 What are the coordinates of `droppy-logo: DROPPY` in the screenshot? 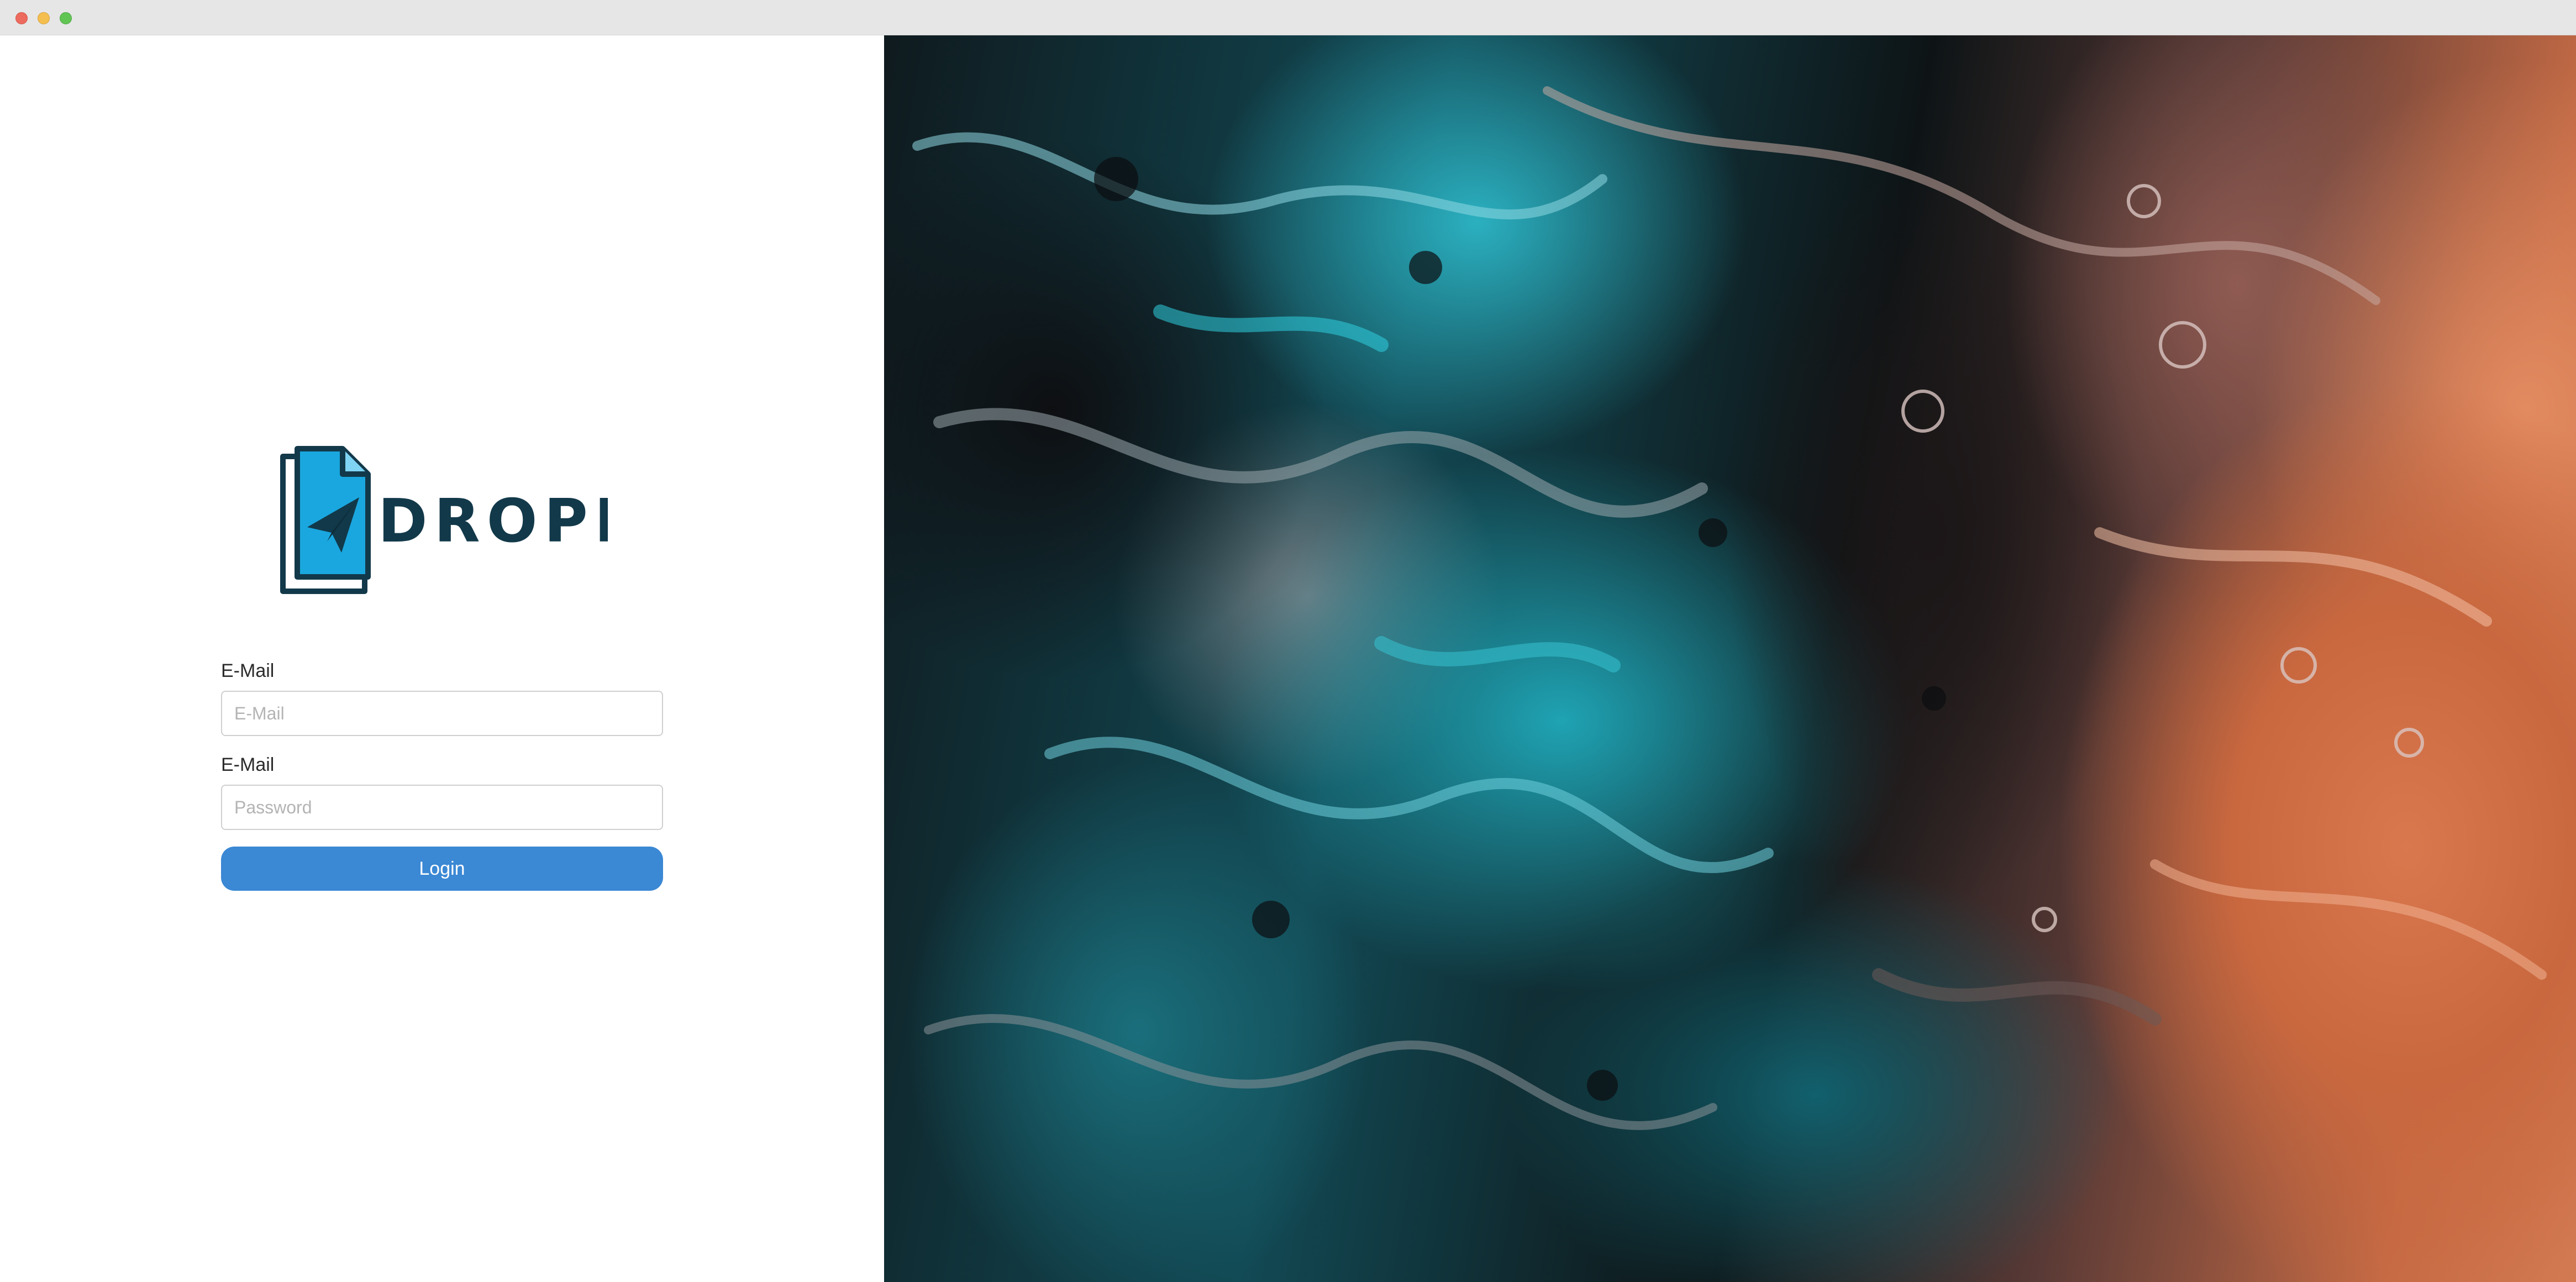 It's located at (482, 520).